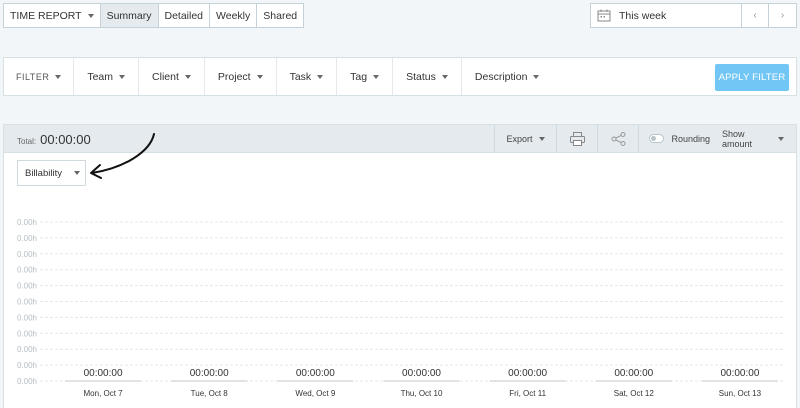  I want to click on annotation-arrow-icon, so click(122, 156).